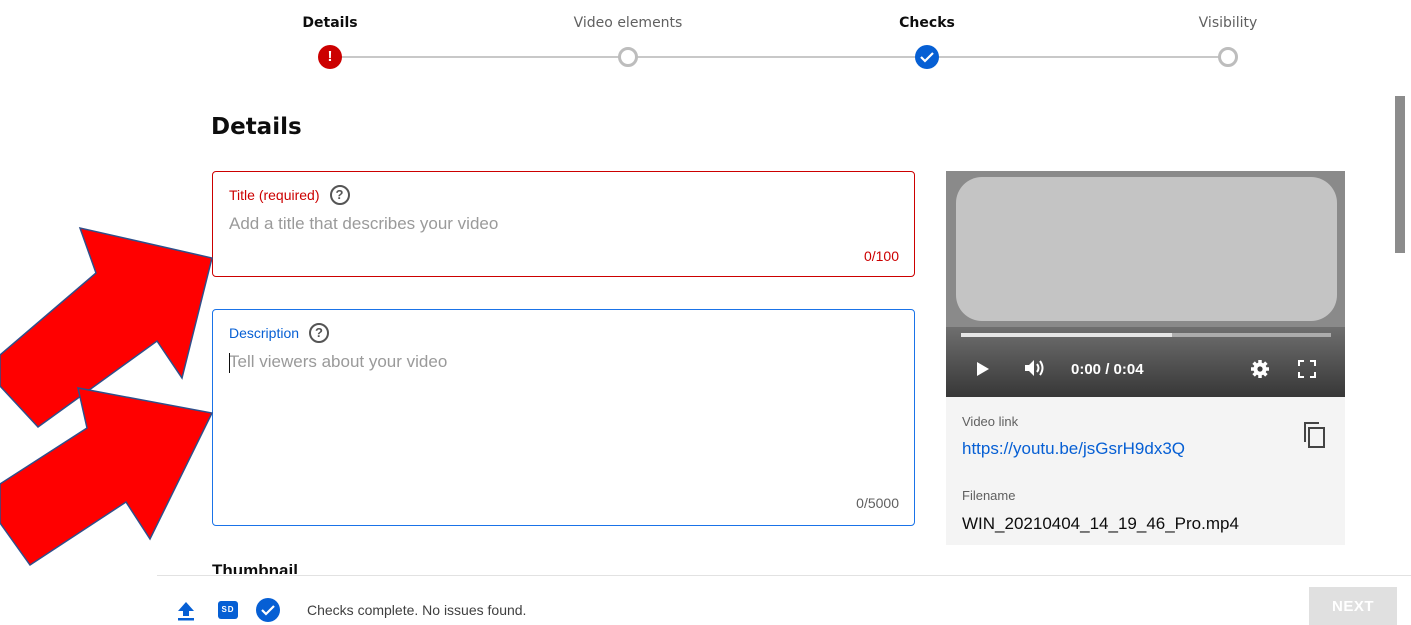 The image size is (1411, 625). What do you see at coordinates (1035, 369) in the screenshot?
I see `volume-icon` at bounding box center [1035, 369].